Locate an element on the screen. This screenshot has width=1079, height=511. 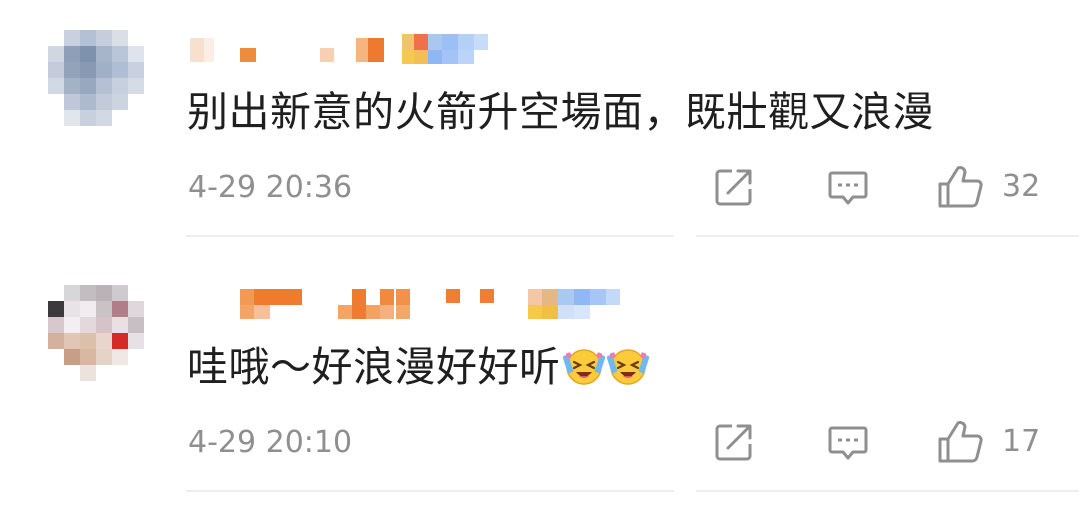
comment-body: 别出新意的火箭升空場面，既壯觀又浪漫 is located at coordinates (560, 112).